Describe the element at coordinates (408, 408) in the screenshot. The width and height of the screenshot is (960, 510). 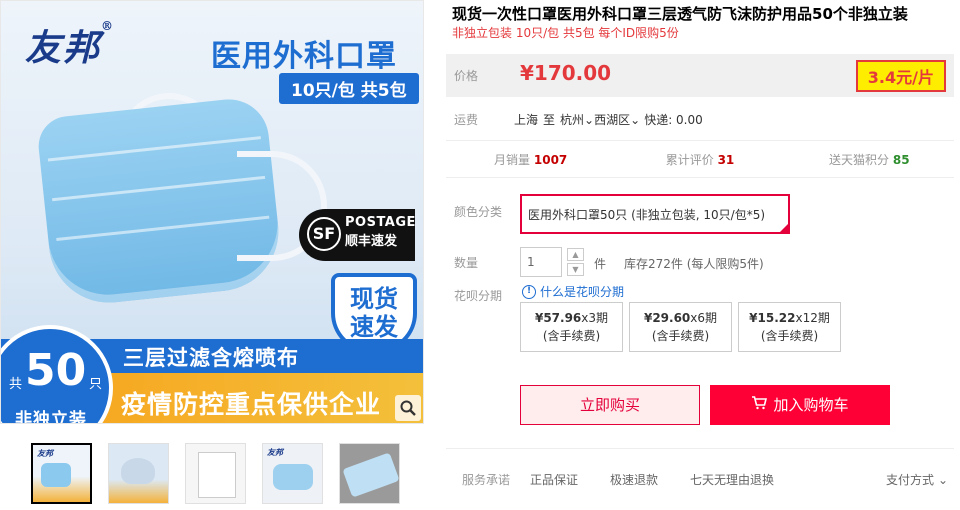
I see `magnifier-icon` at that location.